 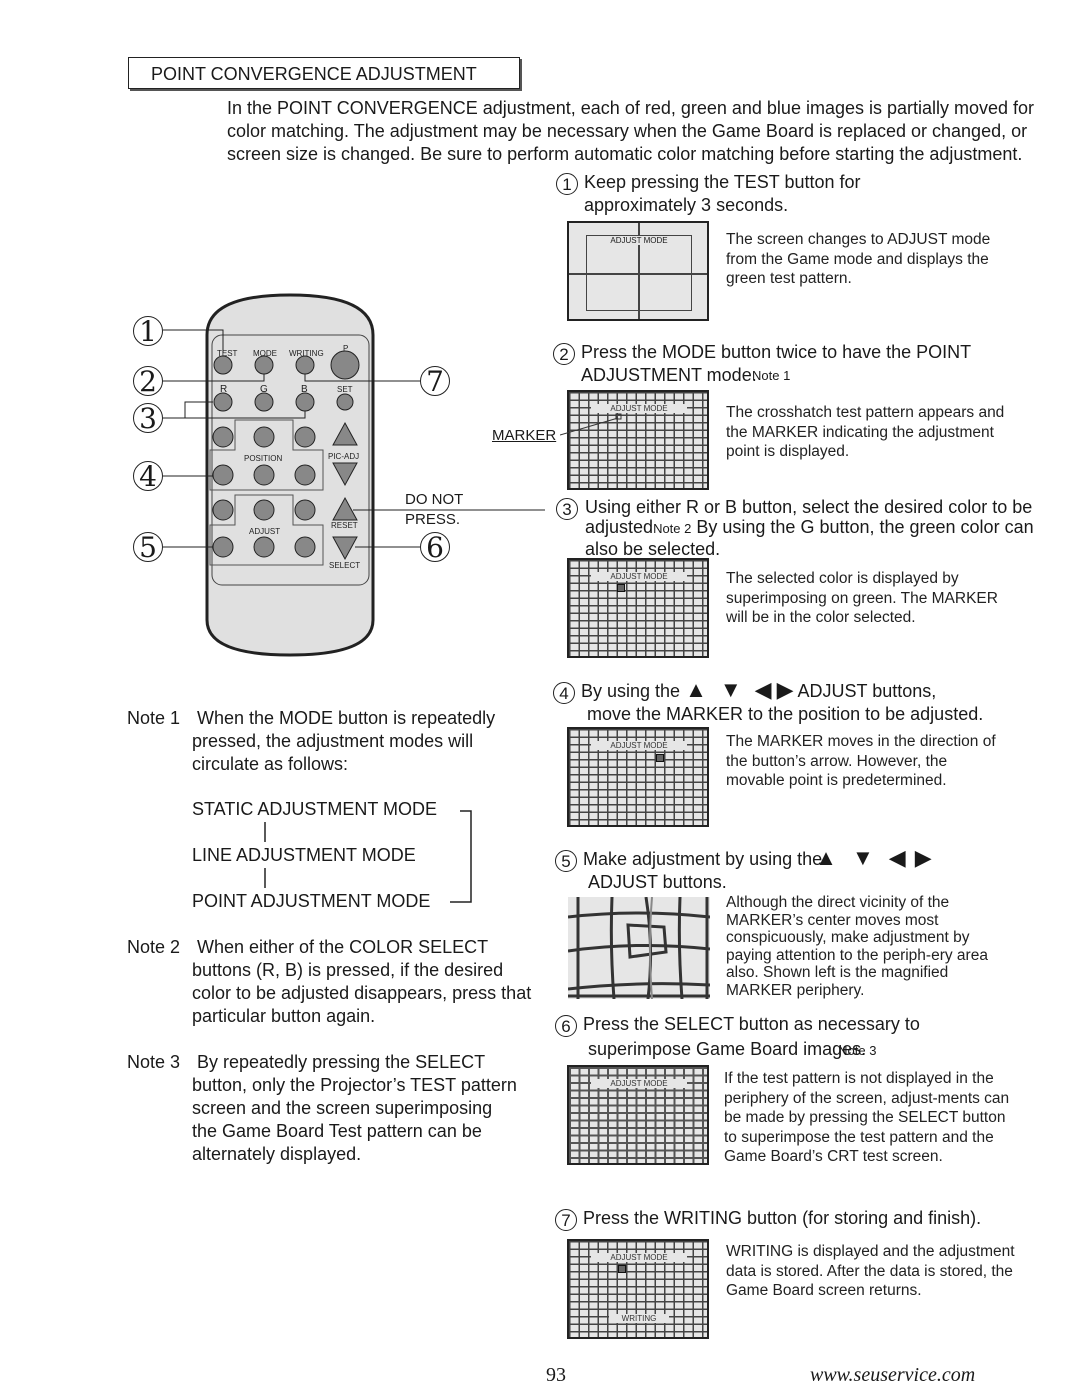 I want to click on adjust-upleft-button, so click(x=223, y=510).